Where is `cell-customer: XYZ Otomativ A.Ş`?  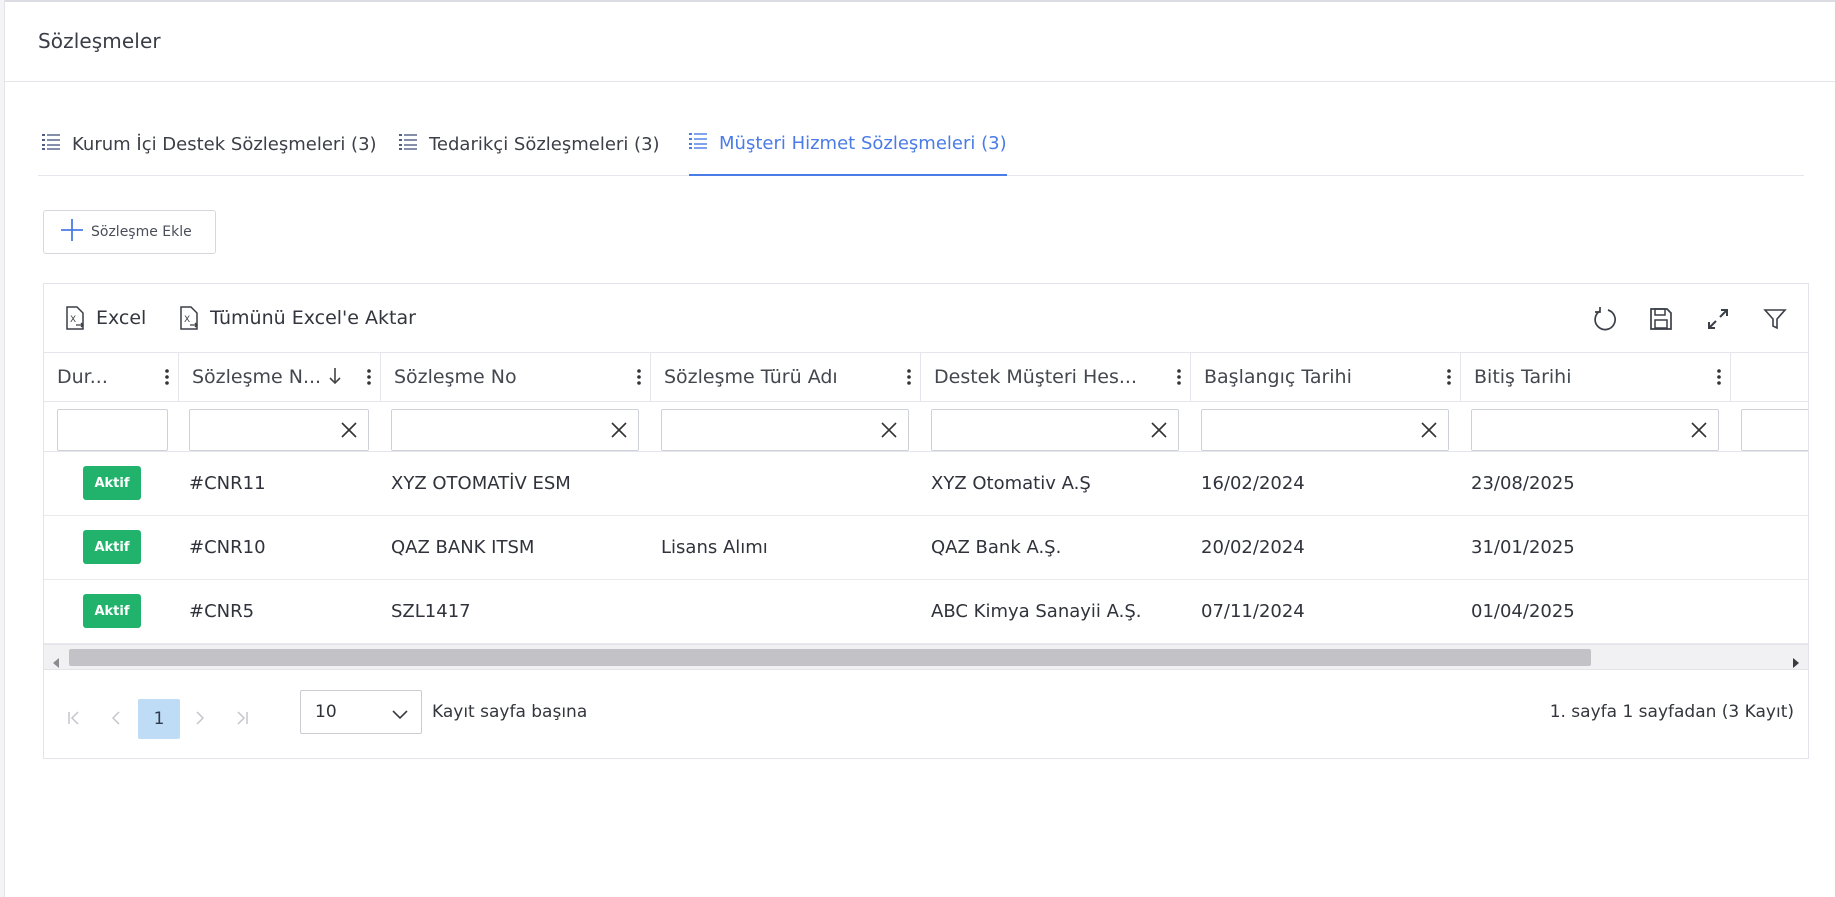
cell-customer: XYZ Otomativ A.Ş is located at coordinates (1011, 483).